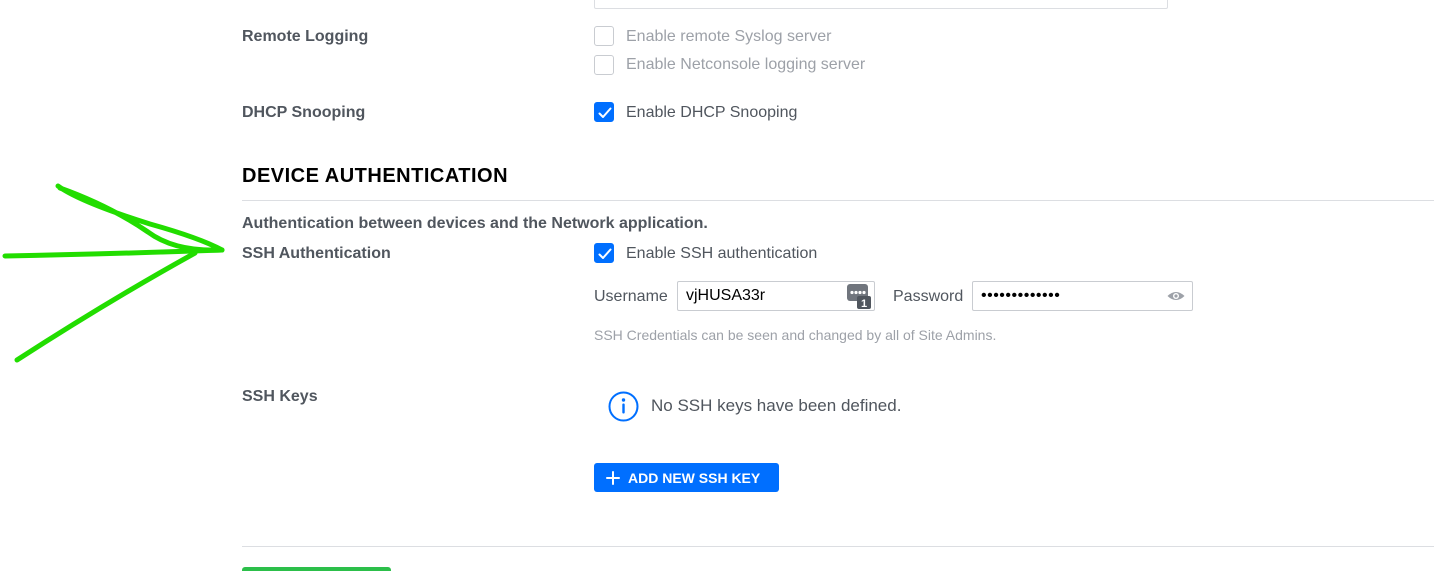 This screenshot has width=1434, height=571. Describe the element at coordinates (1021, 295) in the screenshot. I see `password-value: •••••••••••••` at that location.